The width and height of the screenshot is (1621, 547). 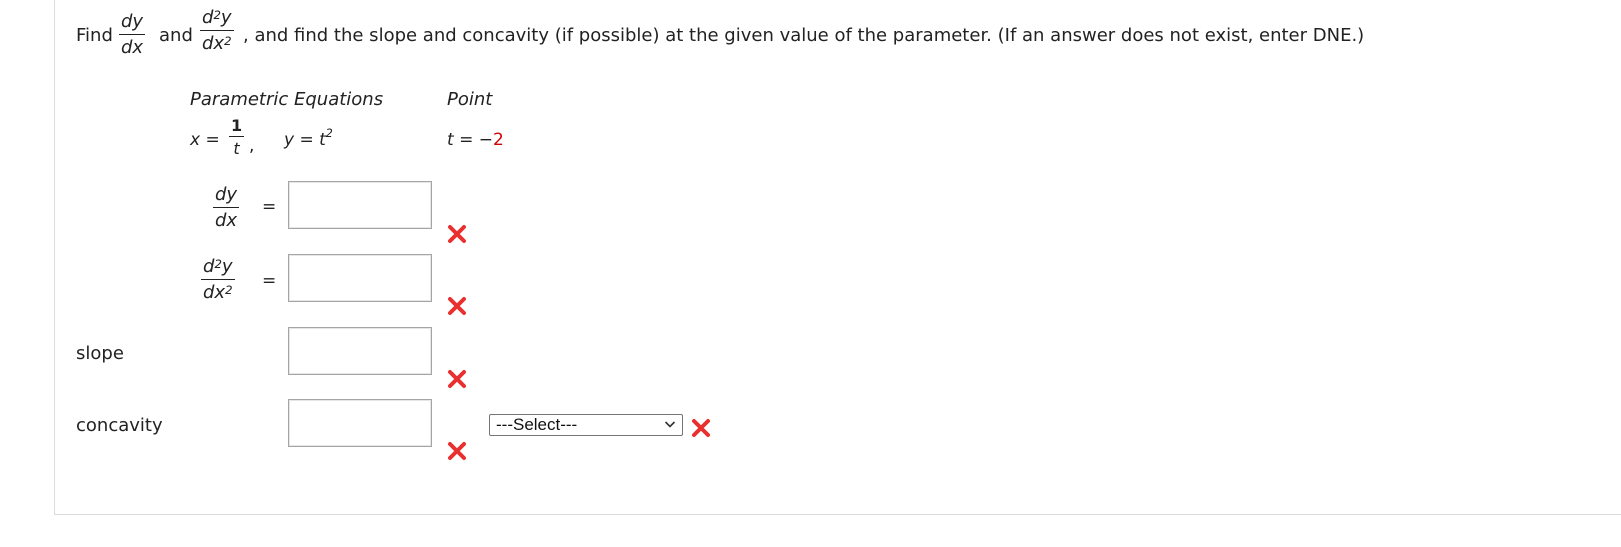 I want to click on point-header: Point, so click(x=470, y=99).